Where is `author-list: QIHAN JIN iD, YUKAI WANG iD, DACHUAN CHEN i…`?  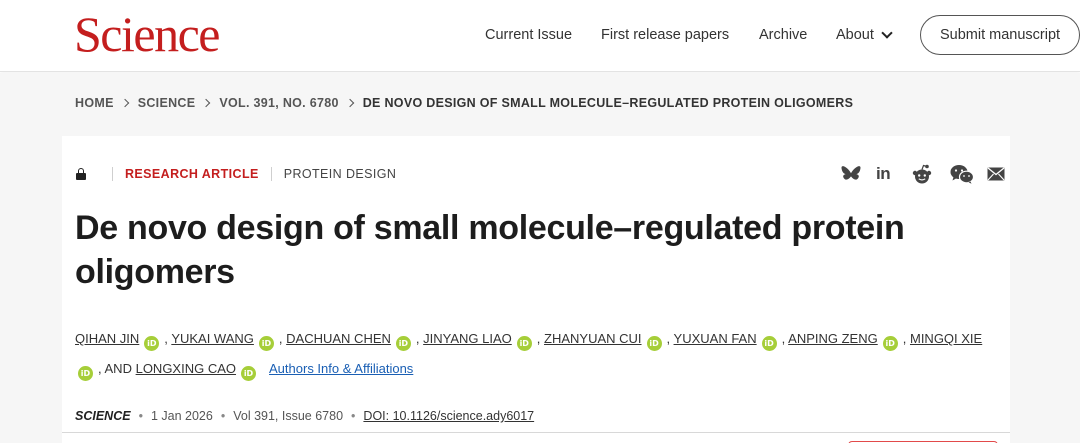 author-list: QIHAN JIN iD, YUKAI WANG iD, DACHUAN CHEN i… is located at coordinates (545, 354).